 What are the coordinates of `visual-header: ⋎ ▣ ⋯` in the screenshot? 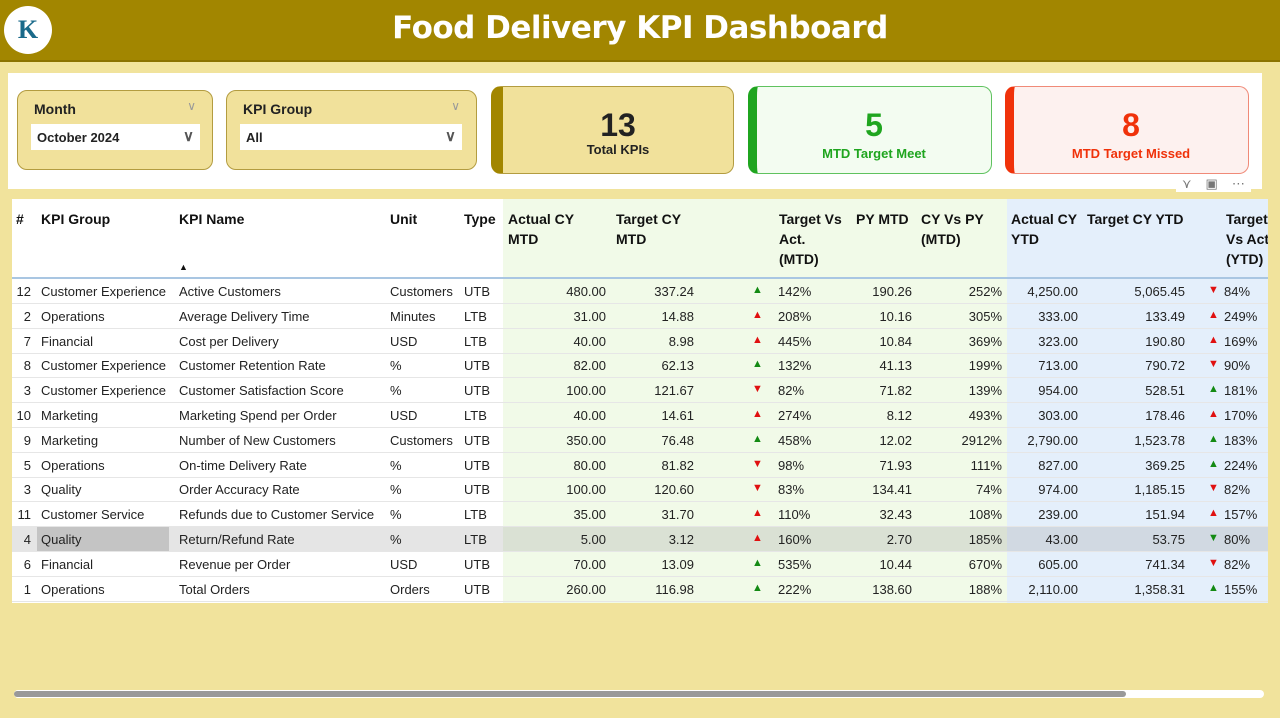 It's located at (1213, 184).